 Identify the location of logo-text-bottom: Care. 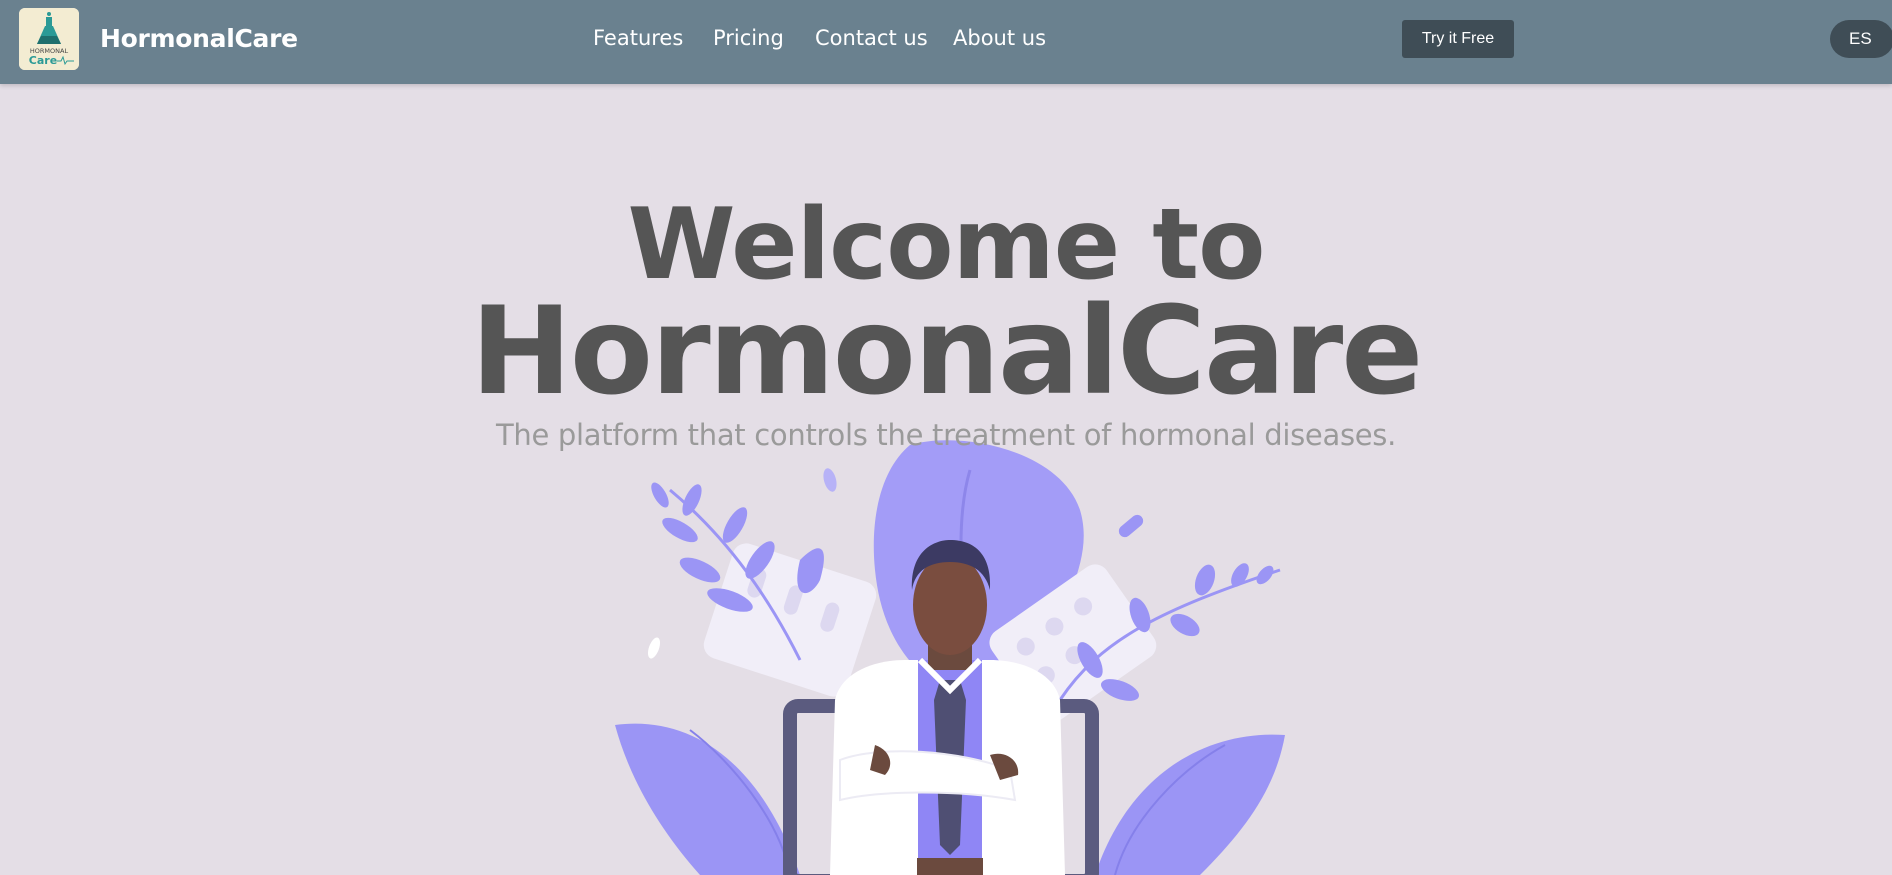
(43, 60).